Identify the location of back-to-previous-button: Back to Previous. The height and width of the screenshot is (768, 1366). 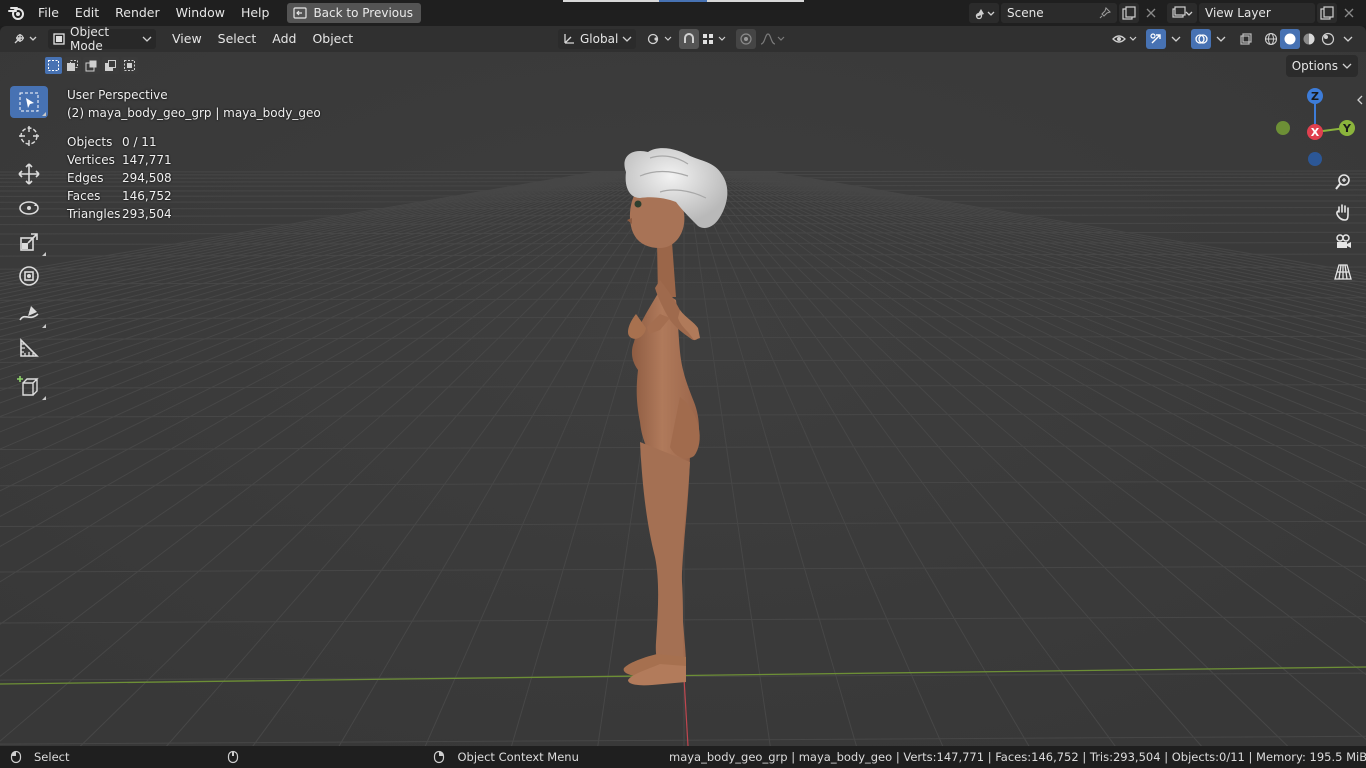
(354, 13).